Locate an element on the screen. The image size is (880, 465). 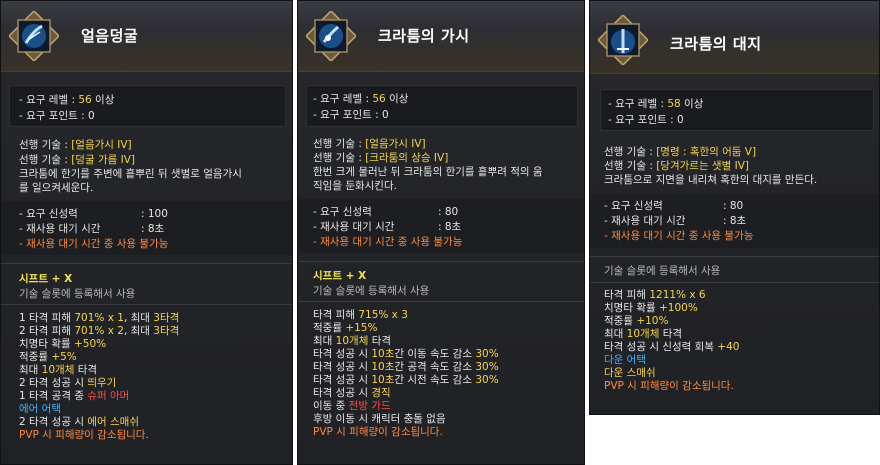
stat-segment: +5% is located at coordinates (64, 357).